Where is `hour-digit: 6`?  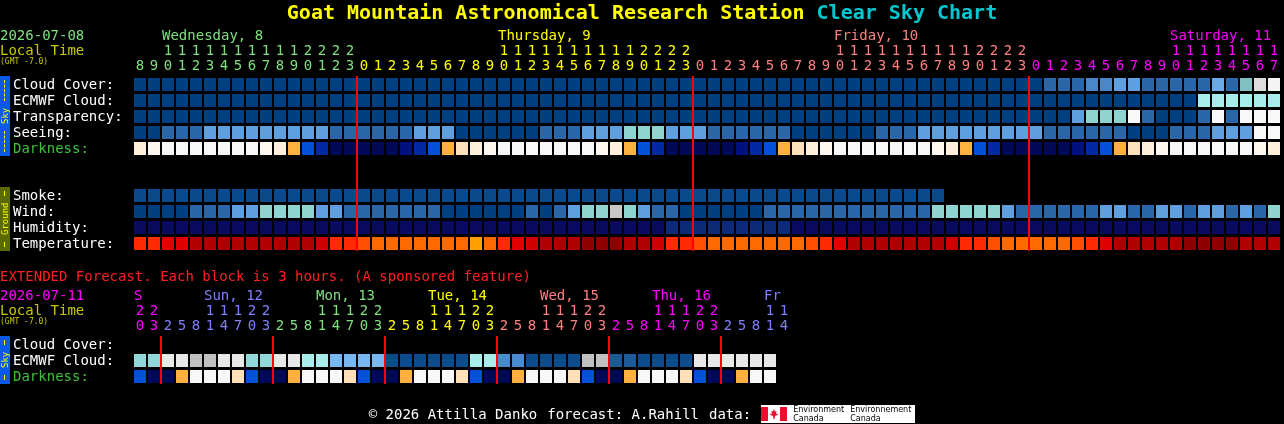
hour-digit: 6 is located at coordinates (448, 65).